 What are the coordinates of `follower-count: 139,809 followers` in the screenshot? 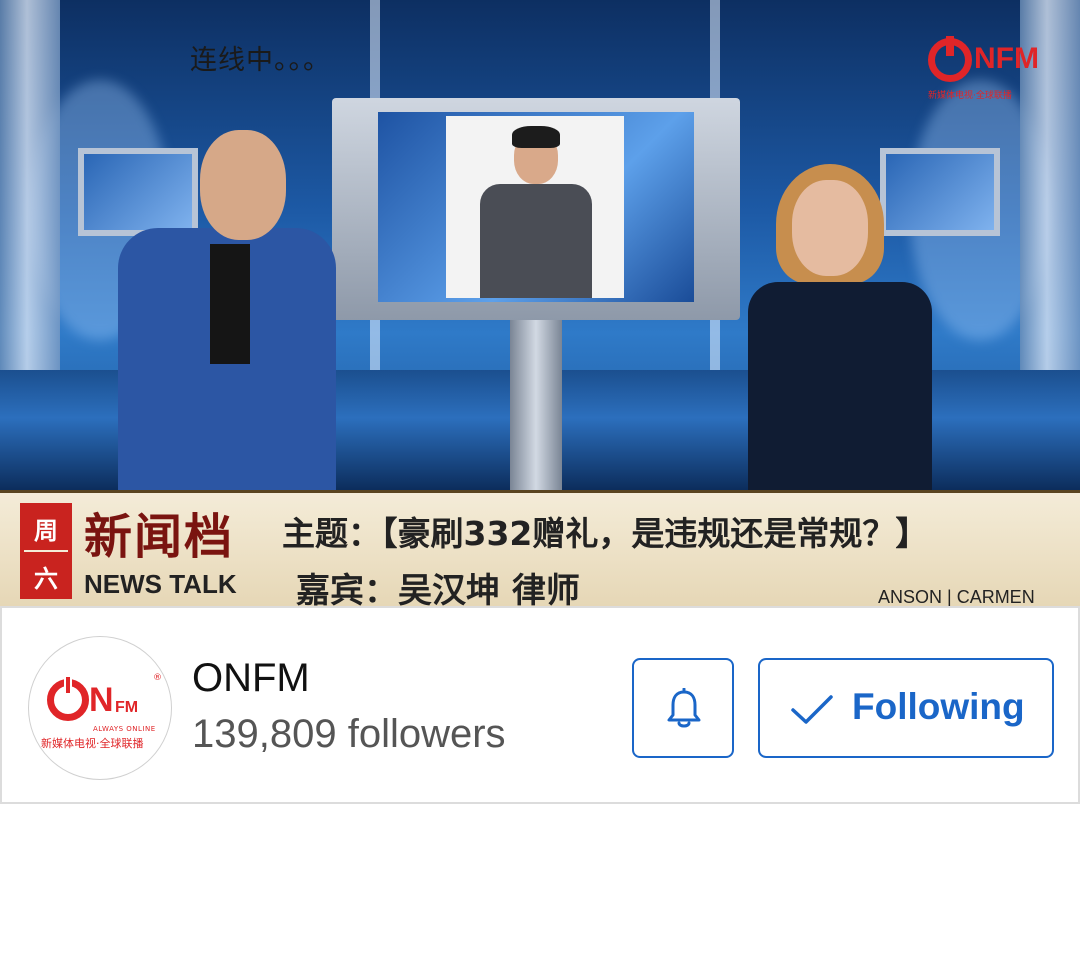 It's located at (349, 734).